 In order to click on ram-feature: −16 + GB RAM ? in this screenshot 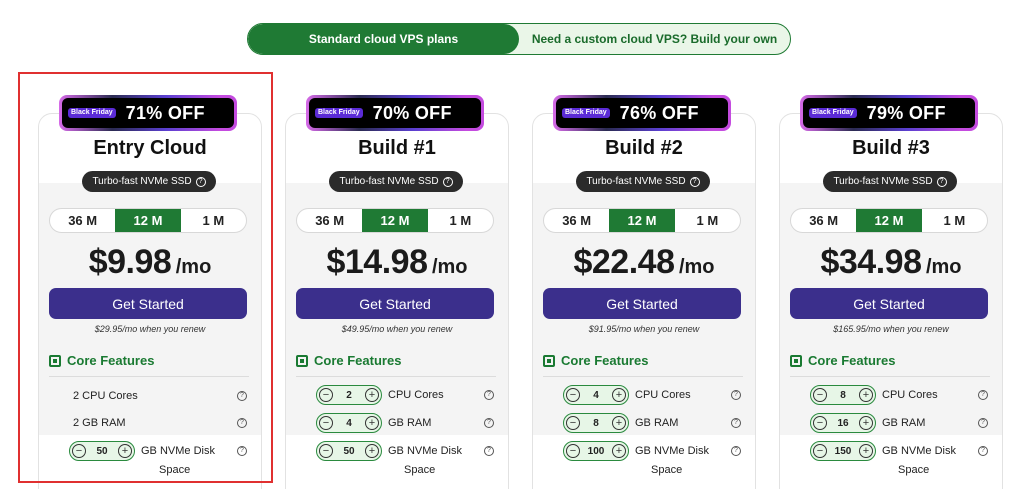, I will do `click(889, 423)`.